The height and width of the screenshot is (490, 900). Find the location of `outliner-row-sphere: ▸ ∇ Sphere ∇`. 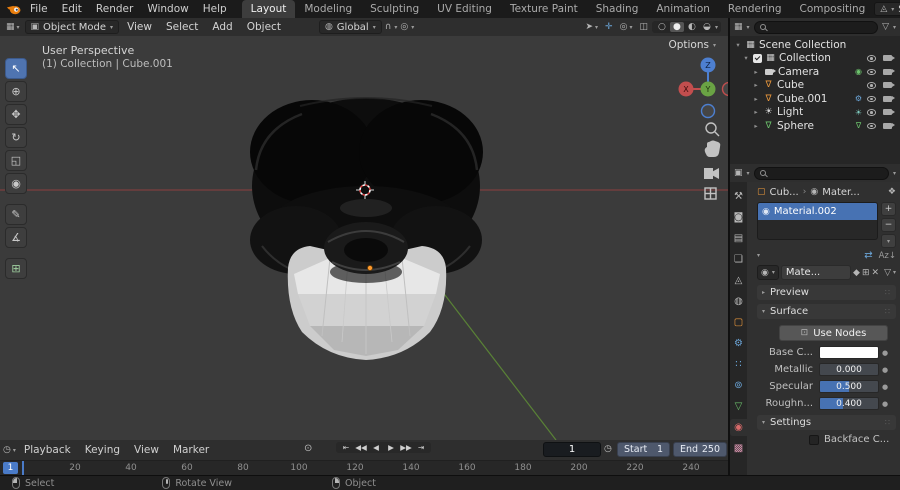

outliner-row-sphere: ▸ ∇ Sphere ∇ is located at coordinates (815, 126).